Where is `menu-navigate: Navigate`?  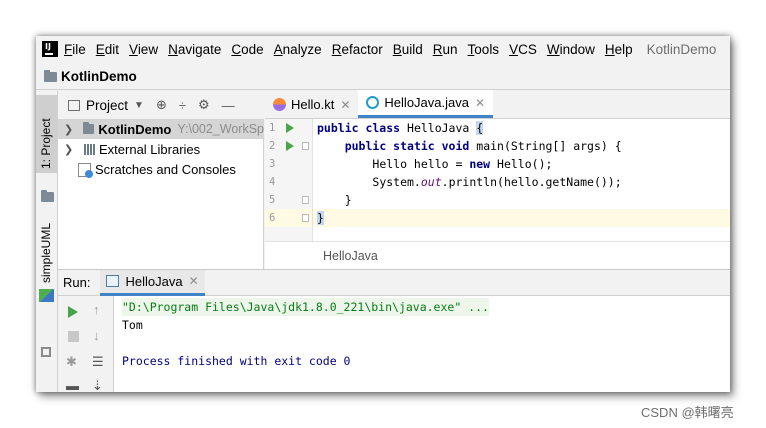 menu-navigate: Navigate is located at coordinates (194, 49).